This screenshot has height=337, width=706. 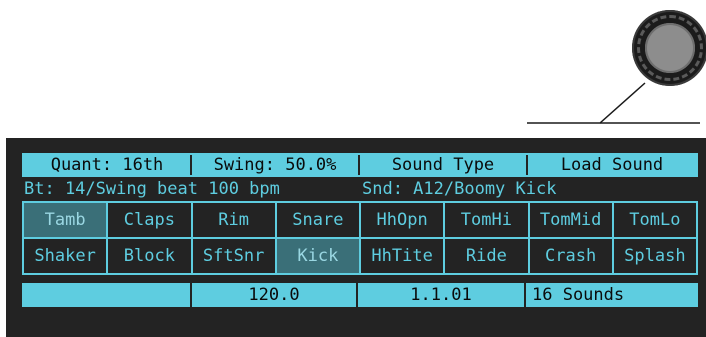 I want to click on pad-sftsnr: SftSnr, so click(x=233, y=256).